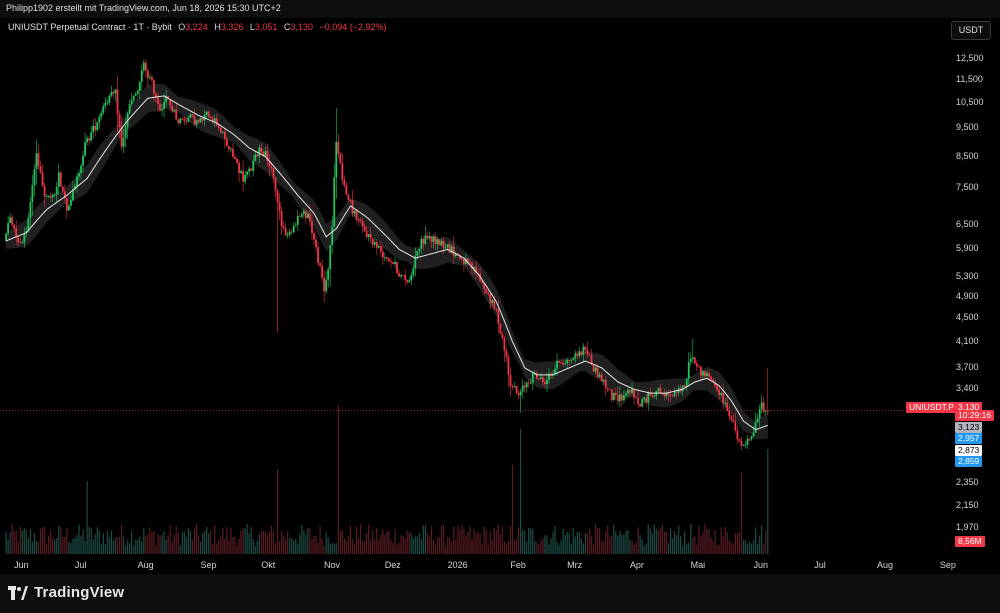 The width and height of the screenshot is (1000, 613). What do you see at coordinates (66, 592) in the screenshot?
I see `tradingview-logo: TradingView` at bounding box center [66, 592].